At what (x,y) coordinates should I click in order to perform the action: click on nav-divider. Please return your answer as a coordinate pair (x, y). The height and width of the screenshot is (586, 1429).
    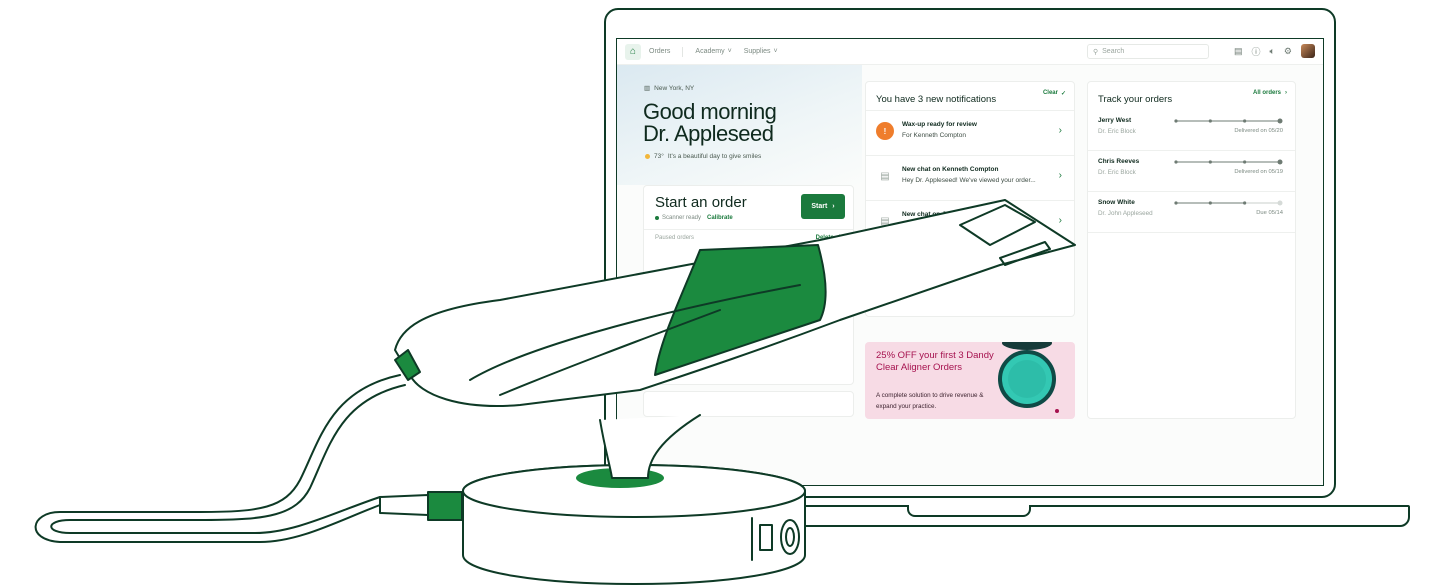
    Looking at the image, I should click on (683, 51).